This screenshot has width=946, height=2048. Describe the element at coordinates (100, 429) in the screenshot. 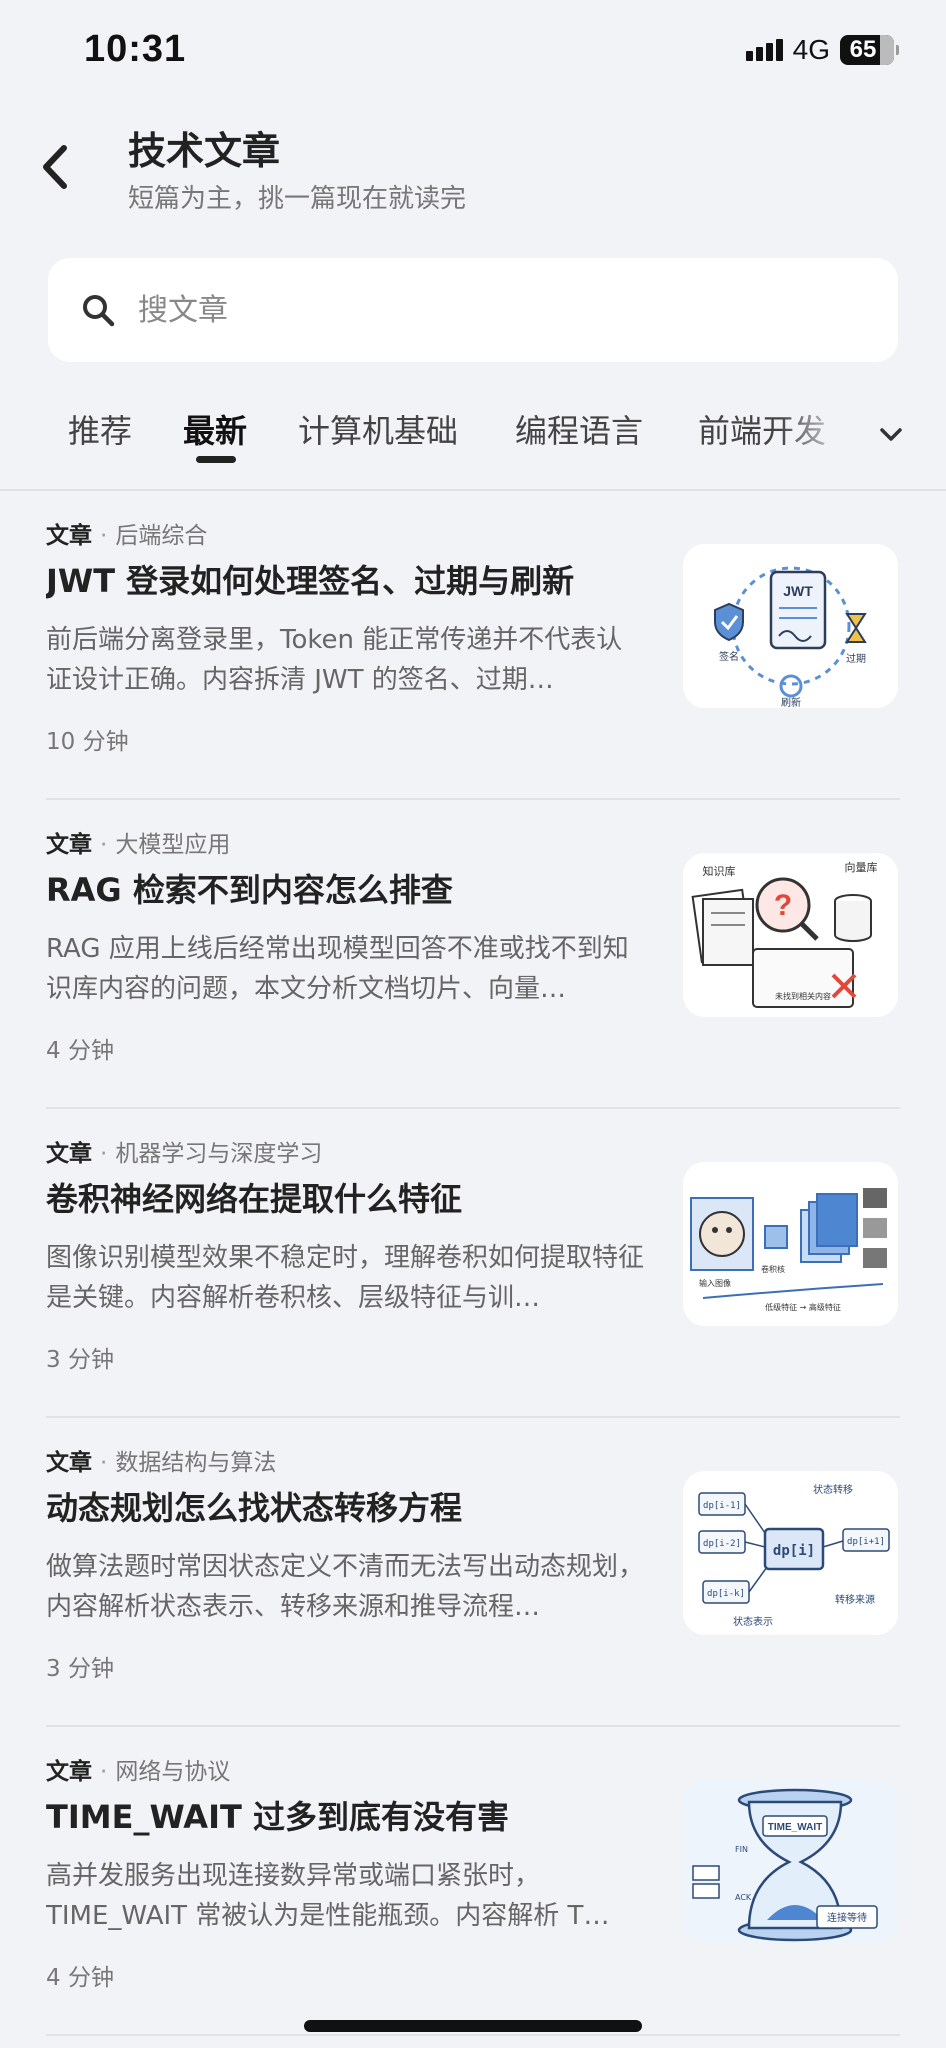

I see `tab-recommended: 推荐` at that location.